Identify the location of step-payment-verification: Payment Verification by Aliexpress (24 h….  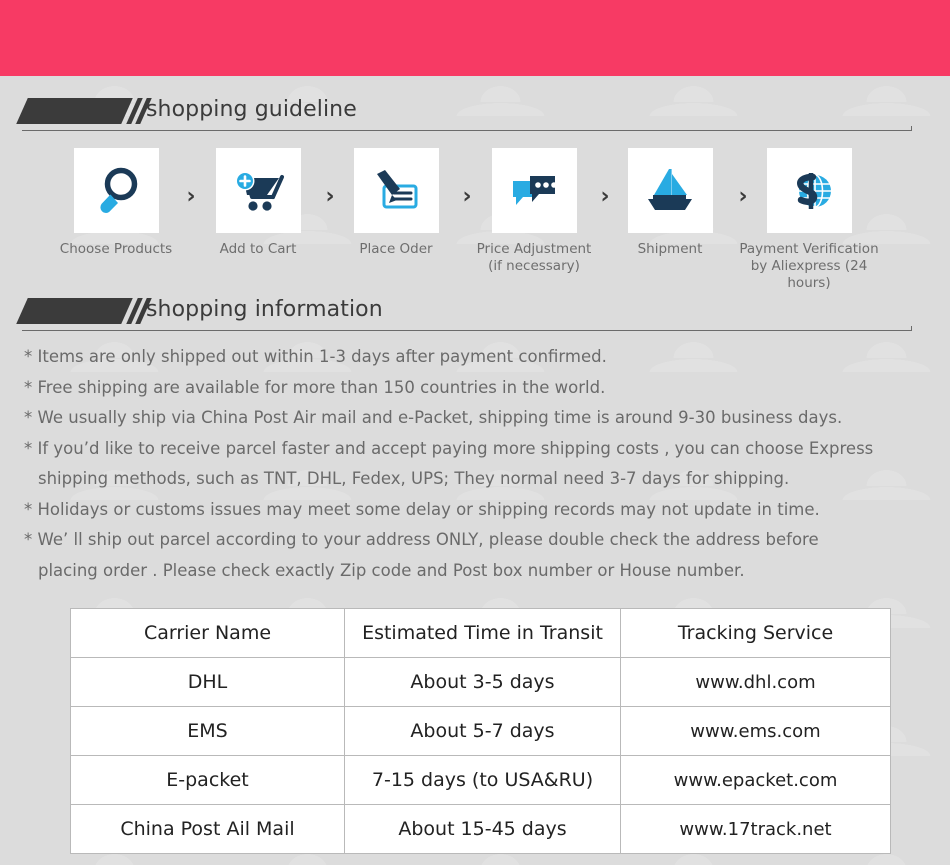
(809, 218).